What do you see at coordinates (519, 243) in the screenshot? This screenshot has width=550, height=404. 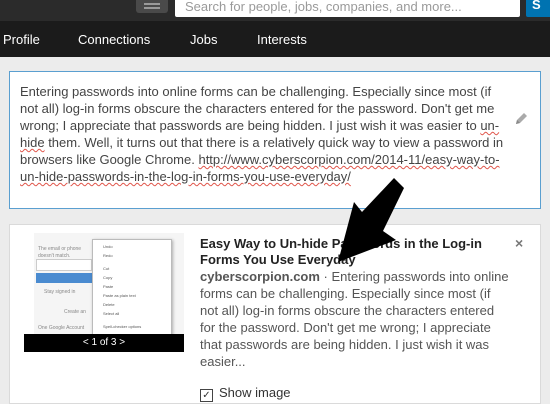 I see `close-icon: ×` at bounding box center [519, 243].